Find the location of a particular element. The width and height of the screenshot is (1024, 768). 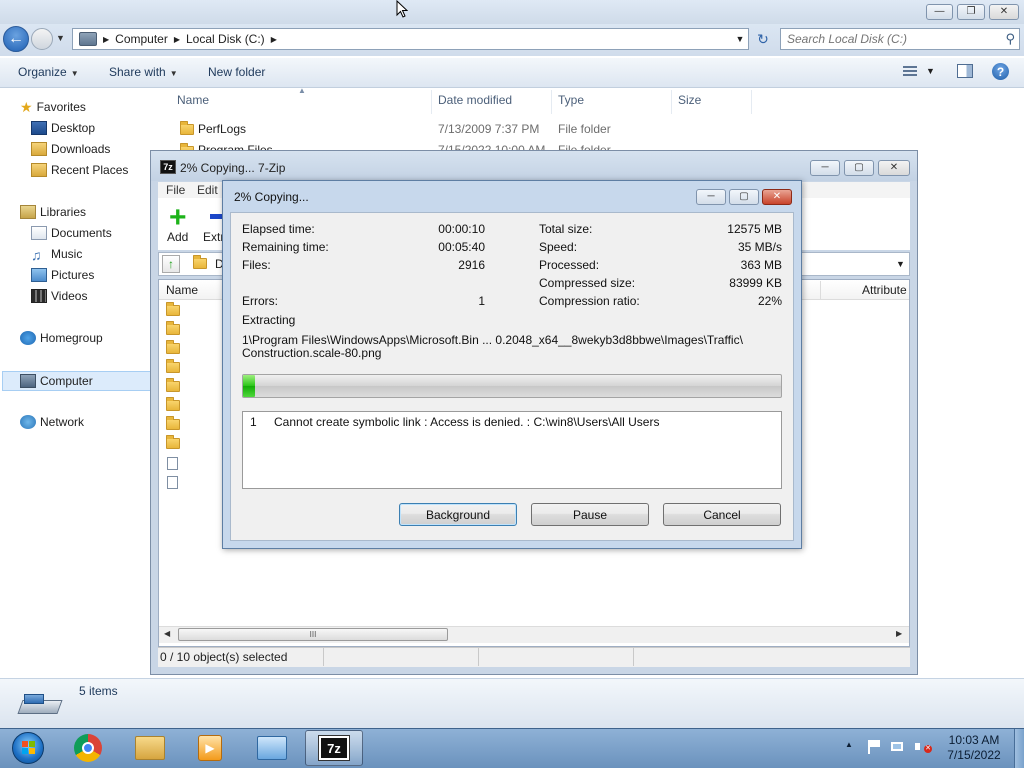

view-dropdown-button: ▼ is located at coordinates (930, 71).